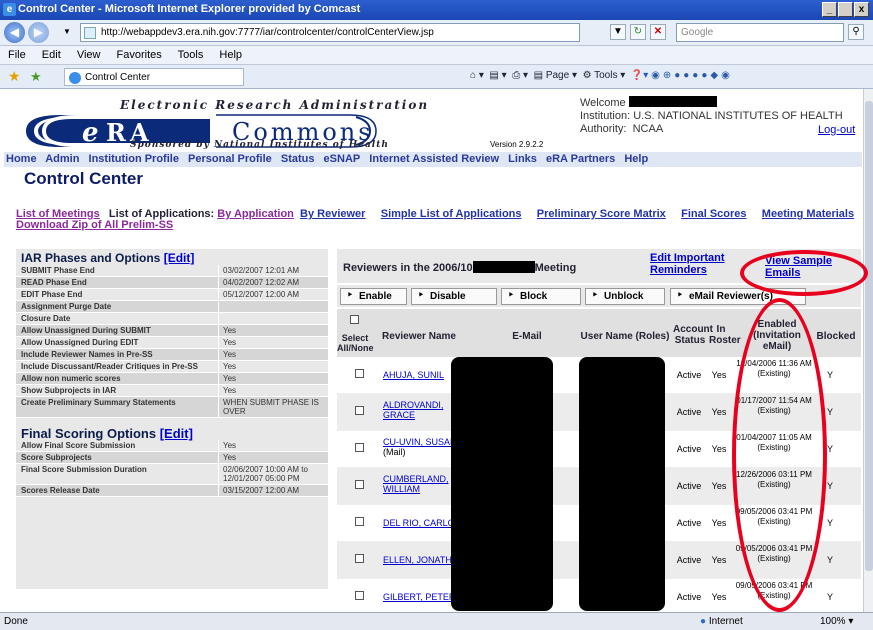  I want to click on vertical-scrollbar, so click(868, 350).